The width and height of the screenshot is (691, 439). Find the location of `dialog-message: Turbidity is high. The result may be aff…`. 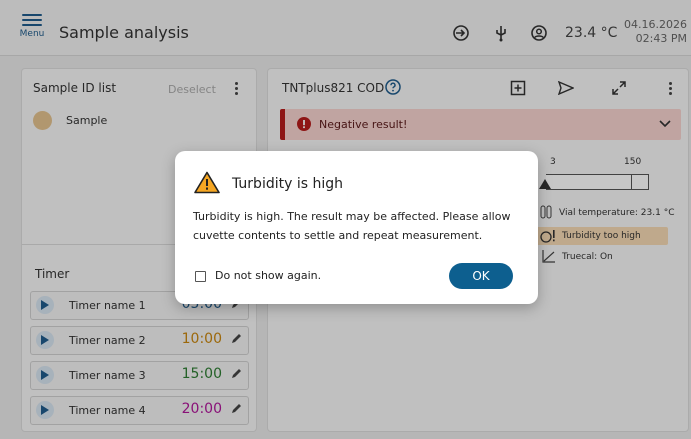

dialog-message: Turbidity is high. The result may be aff… is located at coordinates (352, 226).